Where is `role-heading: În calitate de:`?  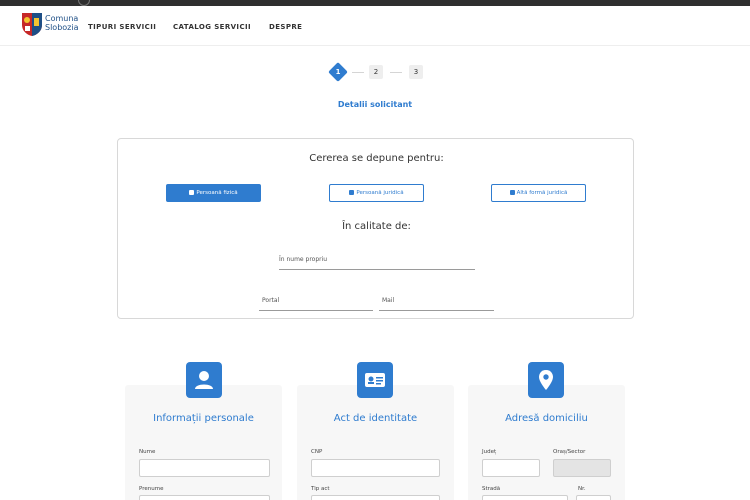
role-heading: În calitate de: is located at coordinates (376, 226).